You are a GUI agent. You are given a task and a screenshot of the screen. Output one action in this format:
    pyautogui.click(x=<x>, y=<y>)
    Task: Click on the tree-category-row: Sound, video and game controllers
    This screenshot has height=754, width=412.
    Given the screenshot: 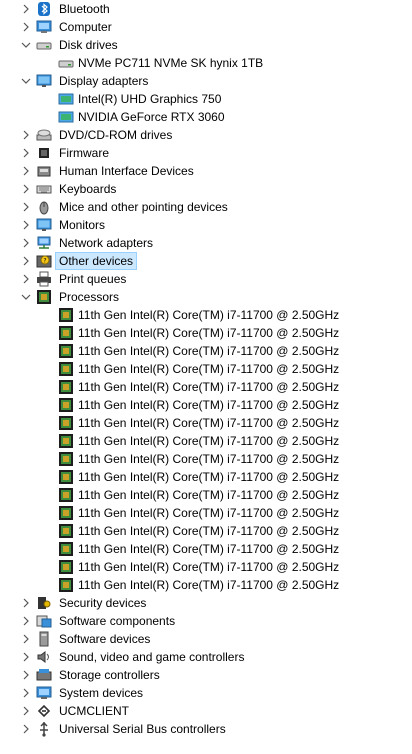 What is the action you would take?
    pyautogui.click(x=206, y=657)
    